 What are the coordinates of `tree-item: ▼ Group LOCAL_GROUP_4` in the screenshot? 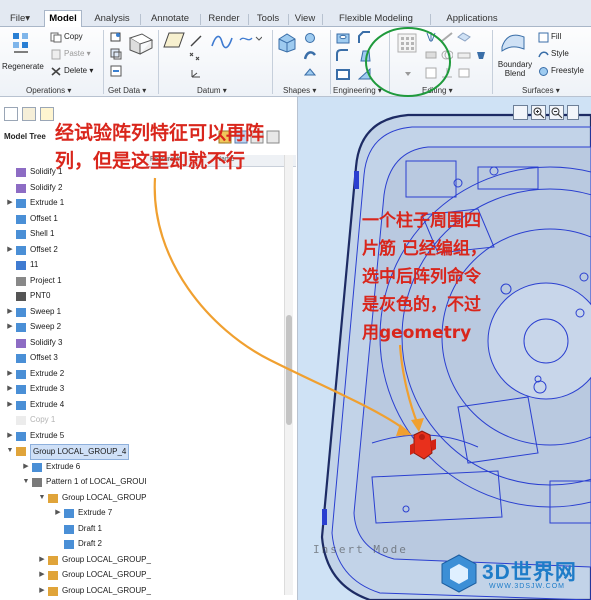 It's located at (140, 452).